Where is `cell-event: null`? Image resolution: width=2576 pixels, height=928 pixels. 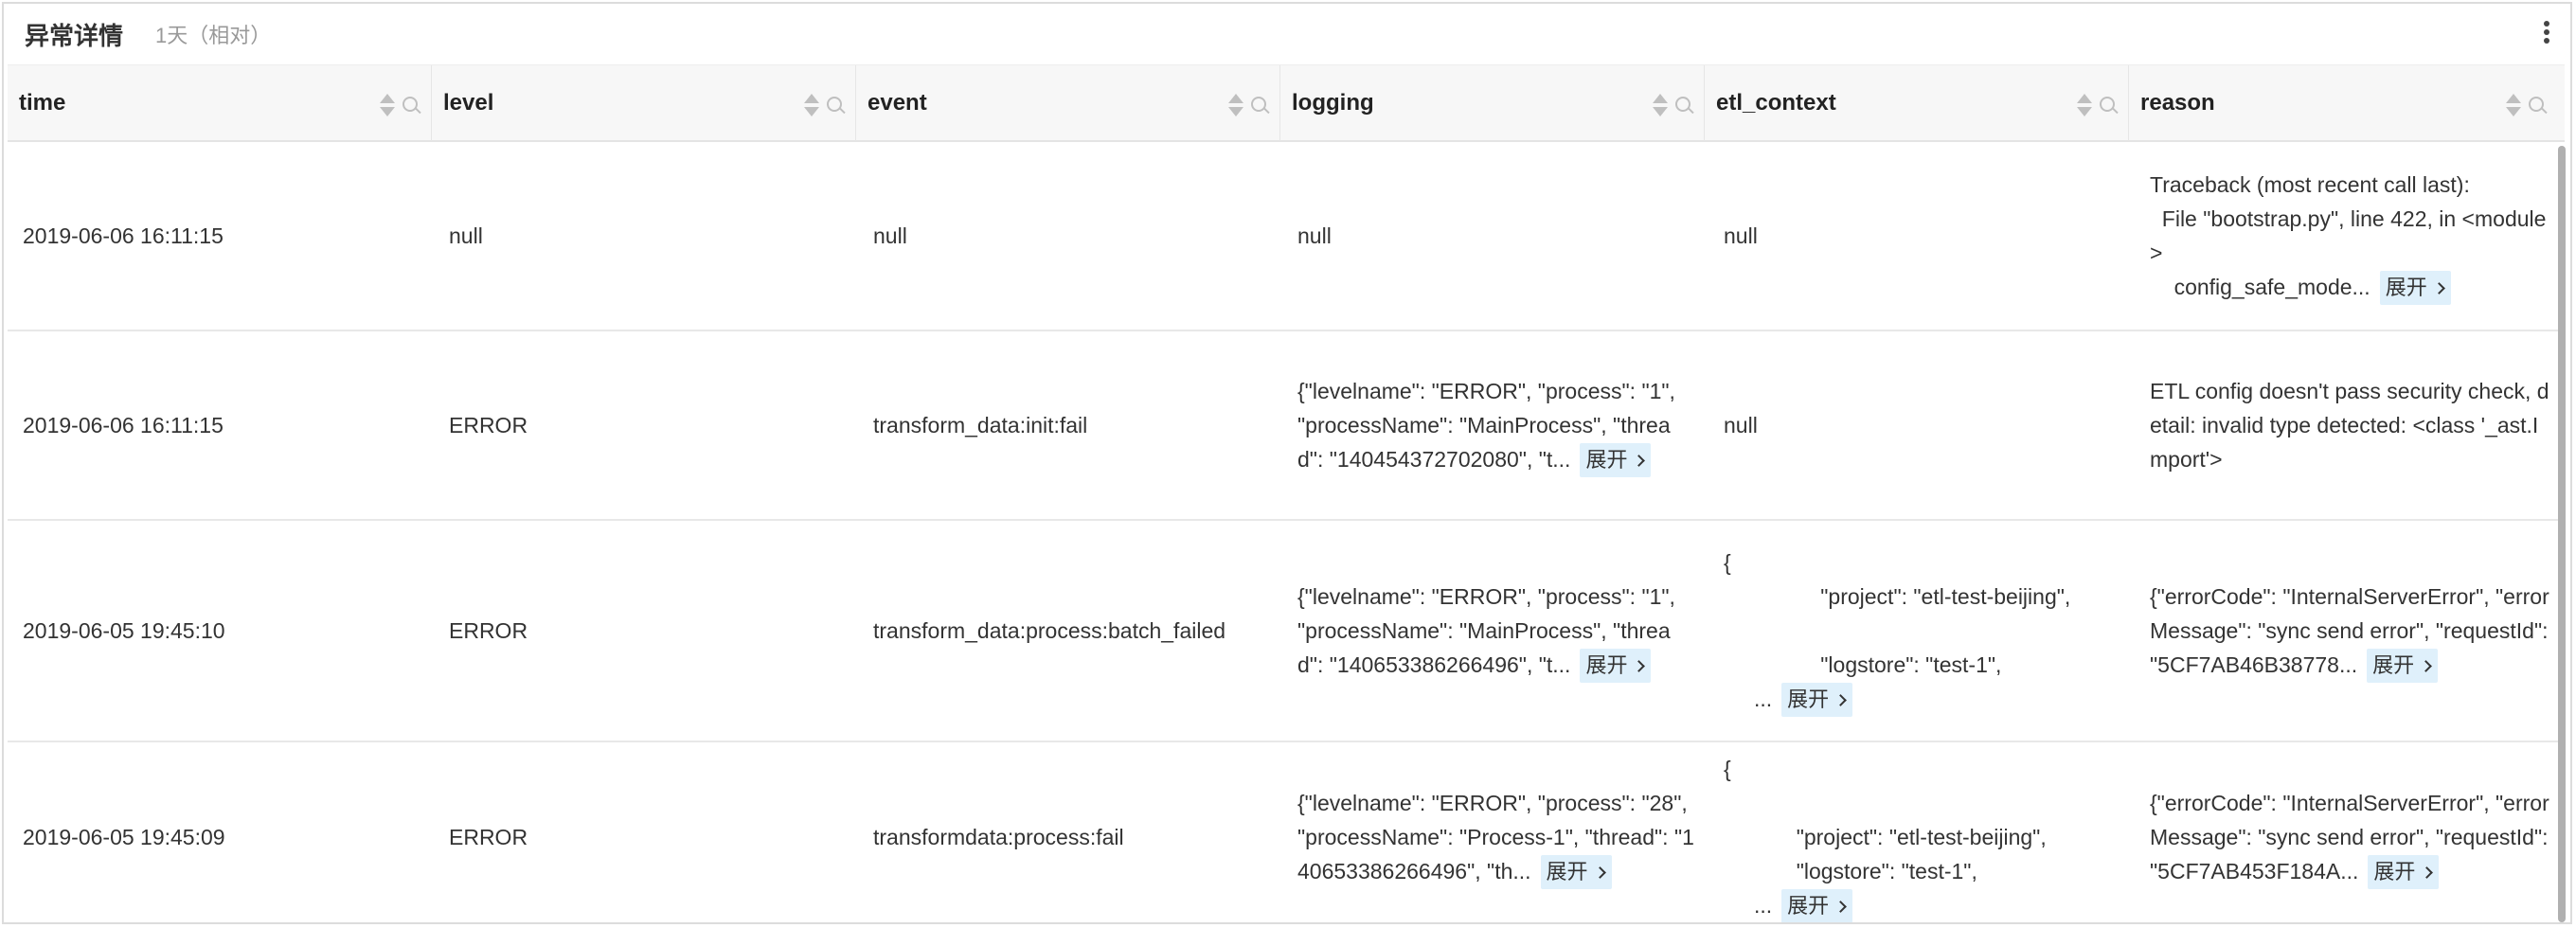
cell-event: null is located at coordinates (890, 236).